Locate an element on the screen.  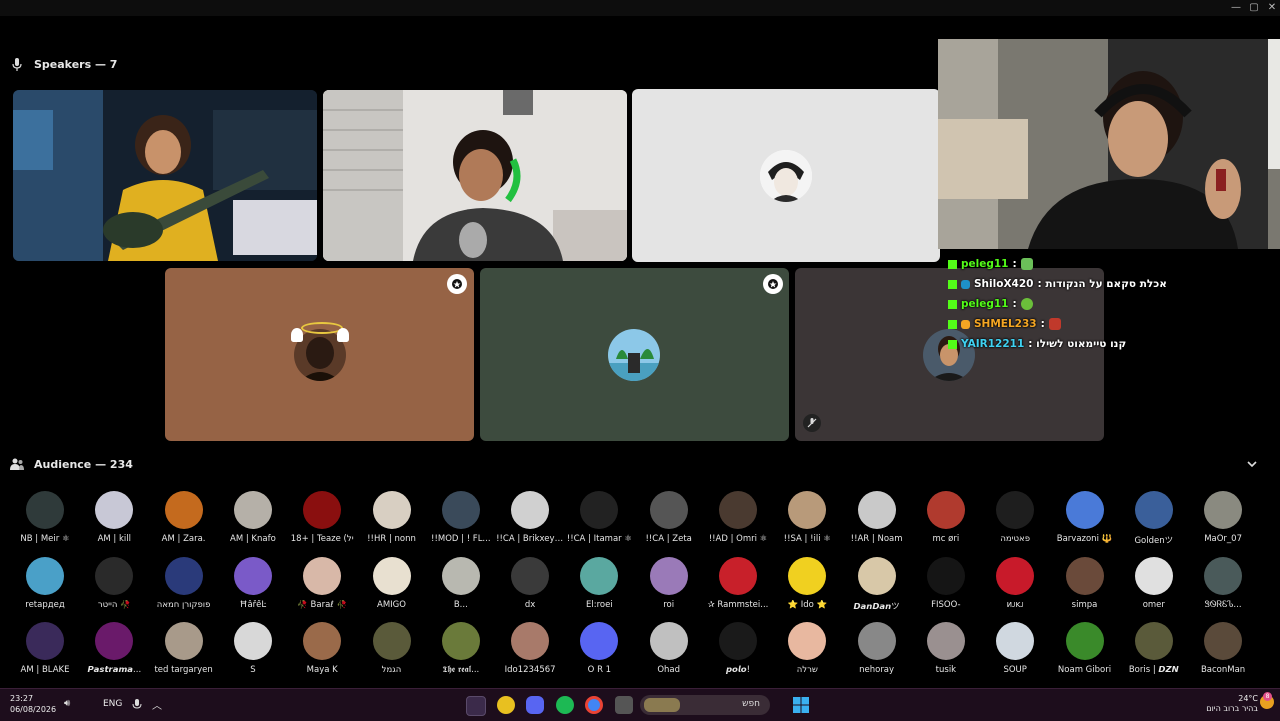
audience-member: MaOr_07 is located at coordinates (1223, 517).